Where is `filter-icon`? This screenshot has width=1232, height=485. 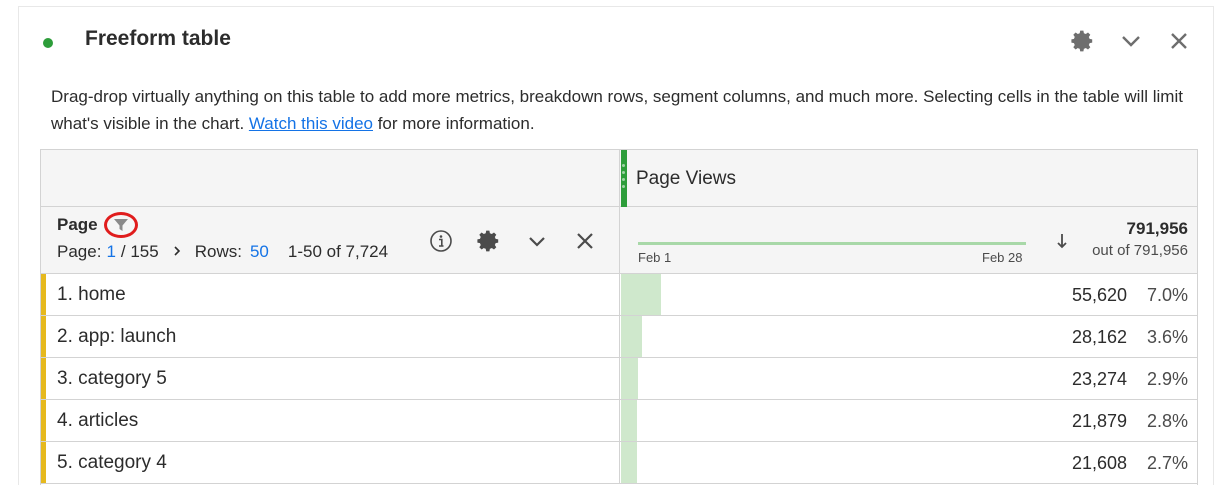
filter-icon is located at coordinates (121, 225).